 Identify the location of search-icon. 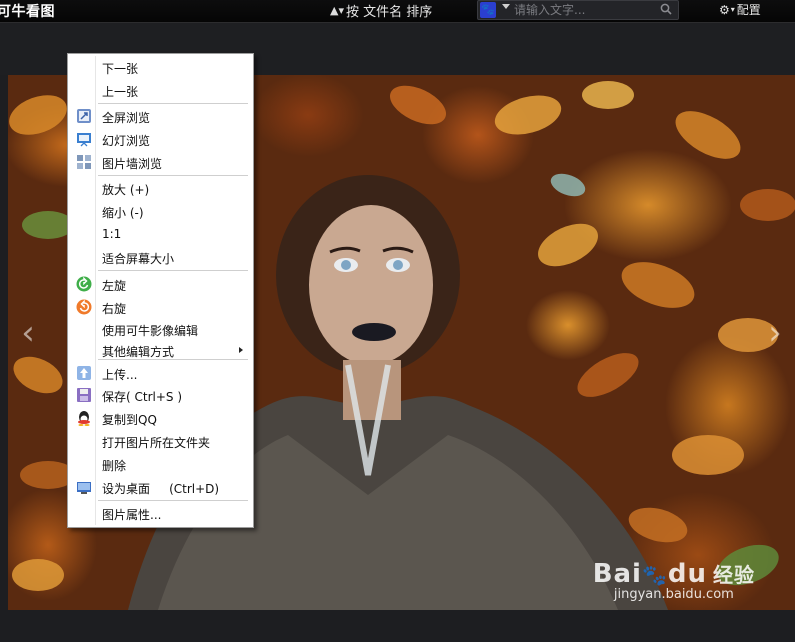
(666, 9).